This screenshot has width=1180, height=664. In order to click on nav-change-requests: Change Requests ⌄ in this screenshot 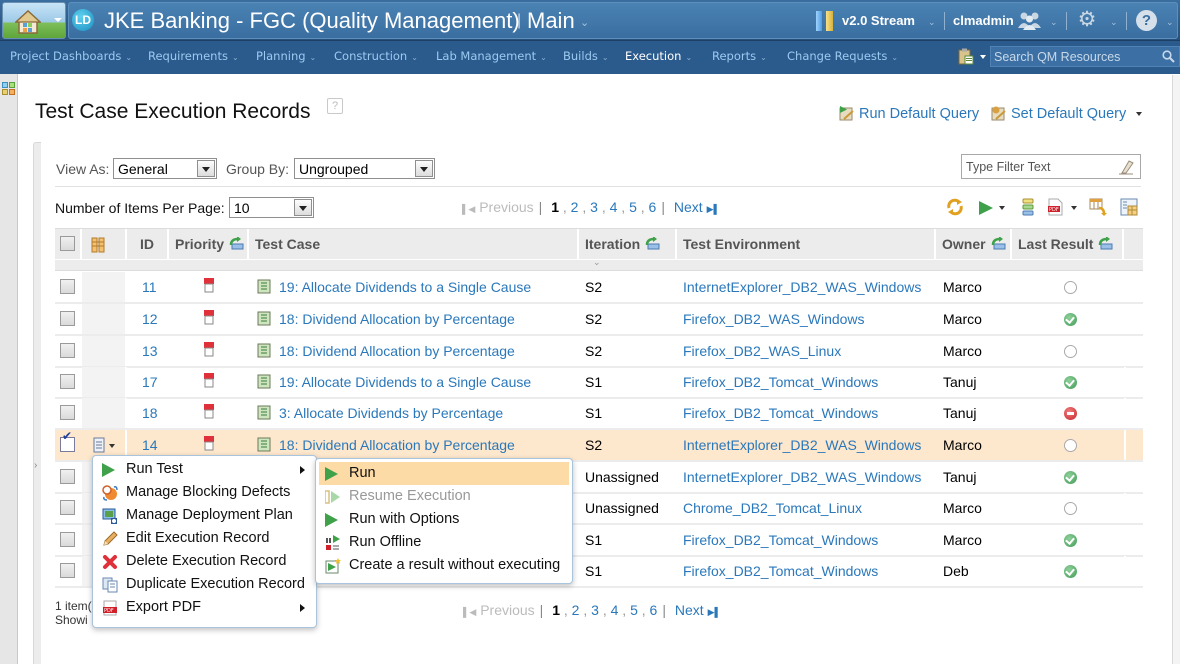, I will do `click(842, 56)`.